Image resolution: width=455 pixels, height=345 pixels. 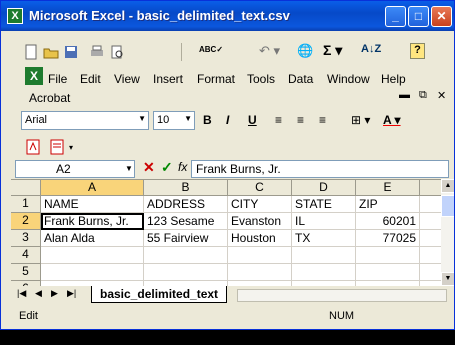 I want to click on column-header-b: B, so click(x=186, y=188).